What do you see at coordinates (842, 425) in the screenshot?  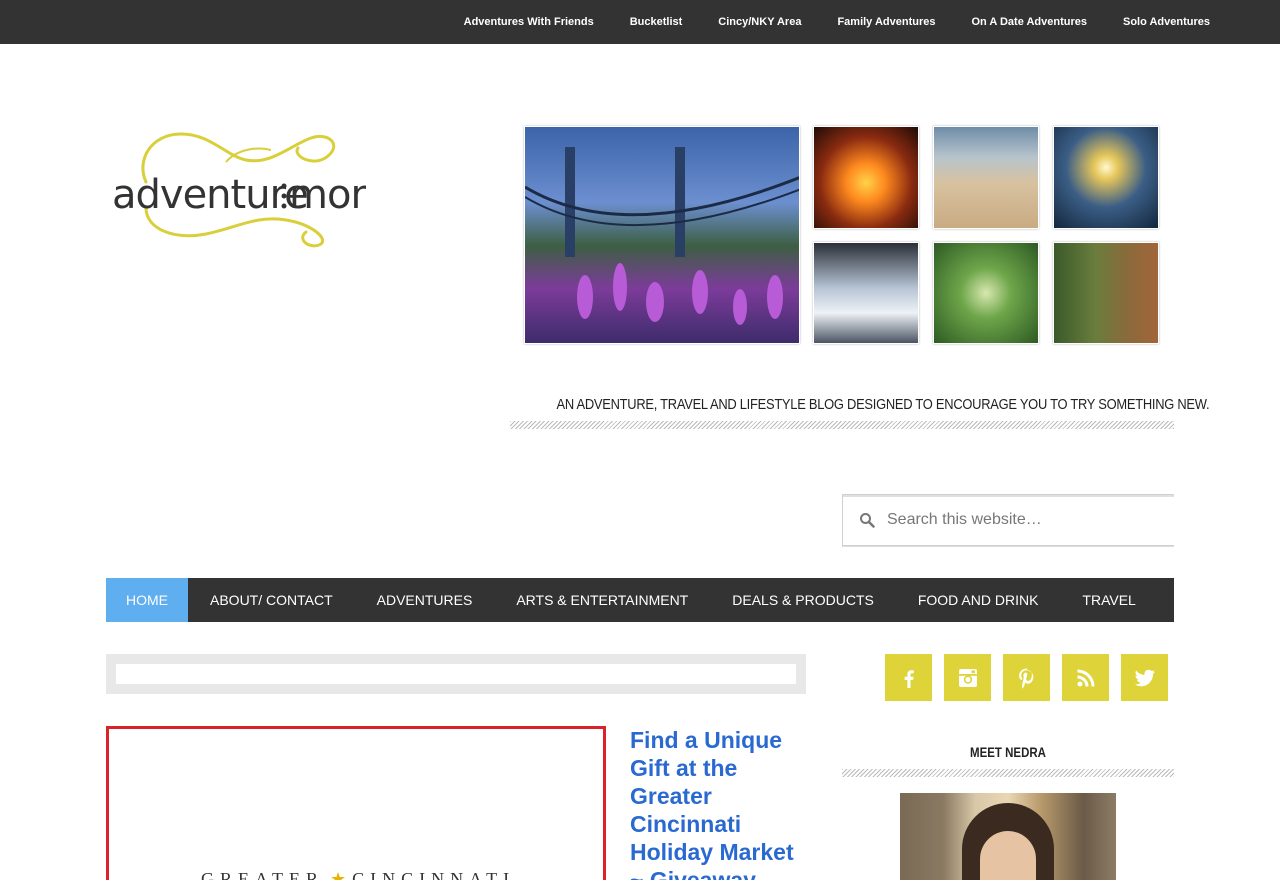 I see `tagline-divider` at bounding box center [842, 425].